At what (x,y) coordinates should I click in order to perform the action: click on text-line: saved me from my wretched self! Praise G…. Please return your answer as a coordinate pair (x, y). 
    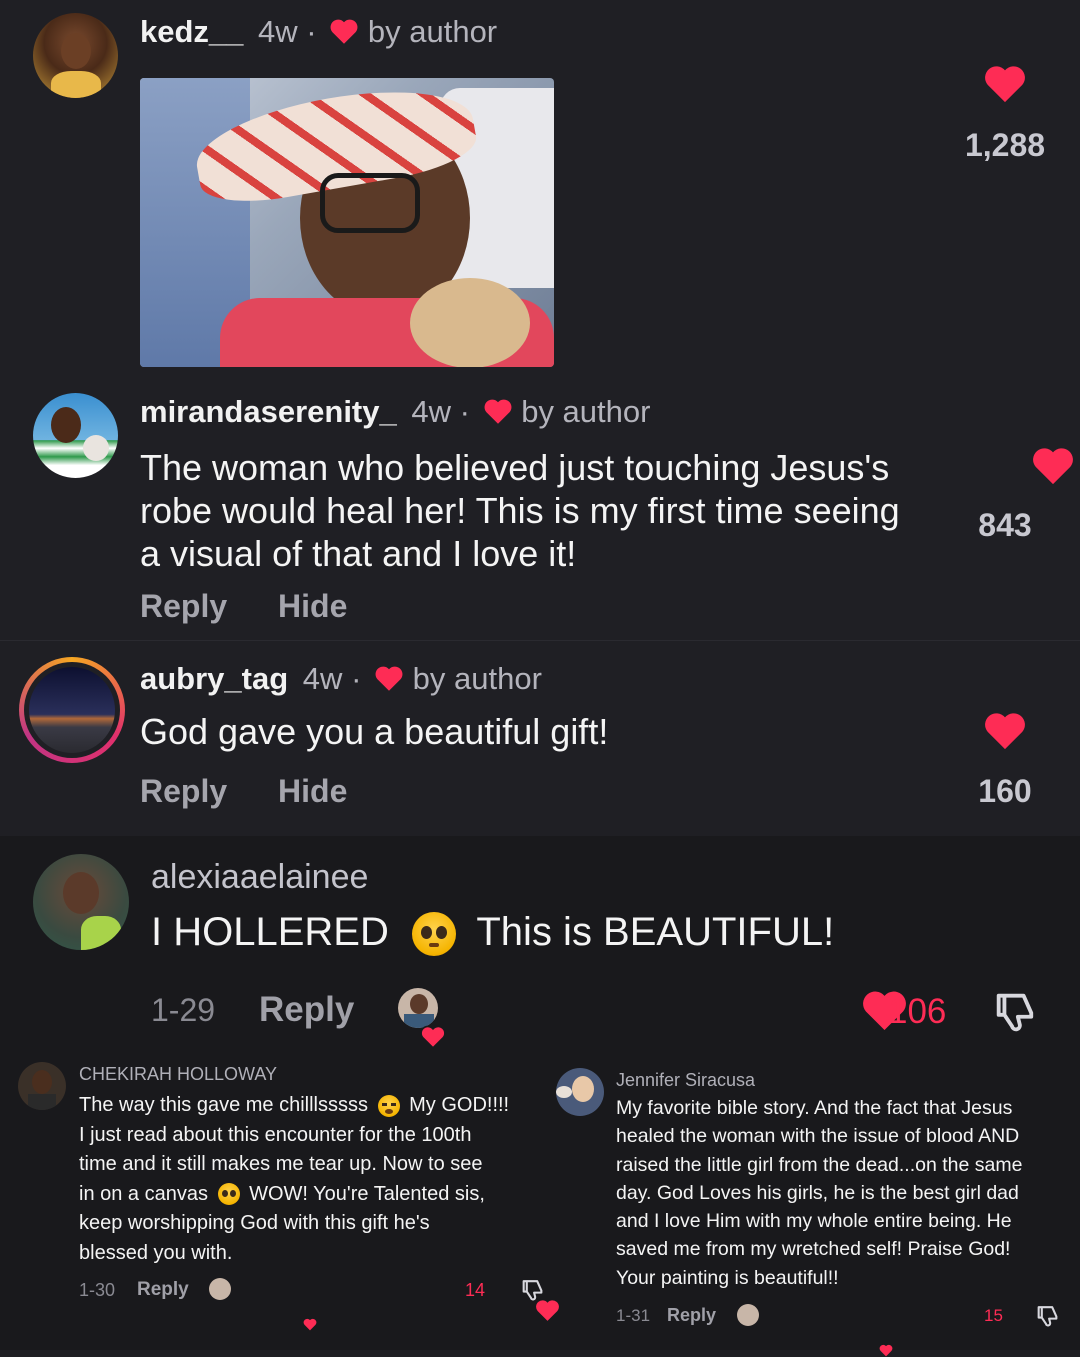
    Looking at the image, I should click on (813, 1249).